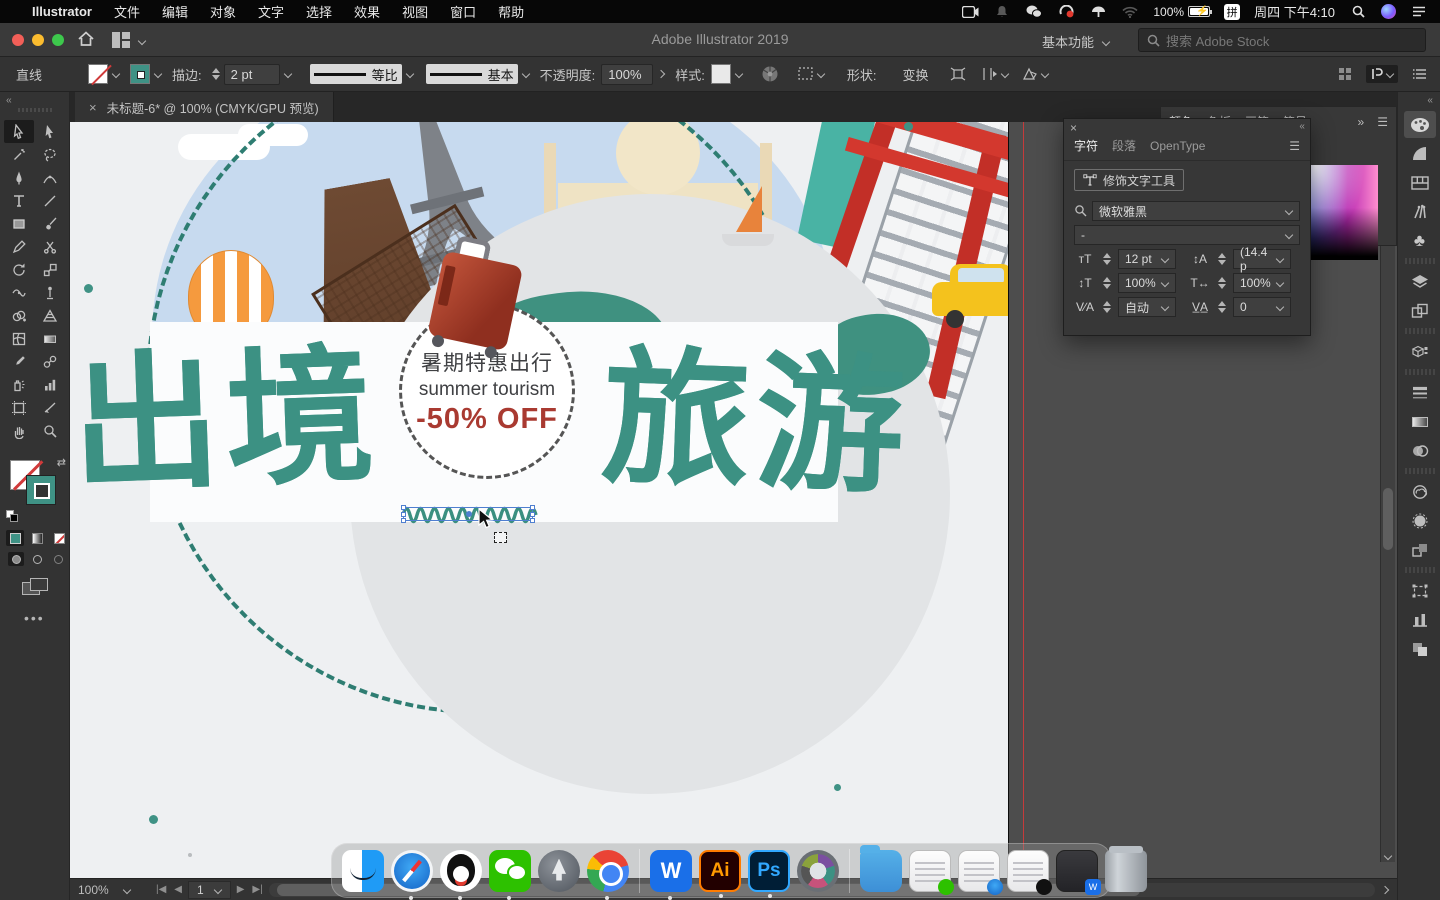 This screenshot has height=900, width=1440. I want to click on gradient-panel-icon, so click(1420, 421).